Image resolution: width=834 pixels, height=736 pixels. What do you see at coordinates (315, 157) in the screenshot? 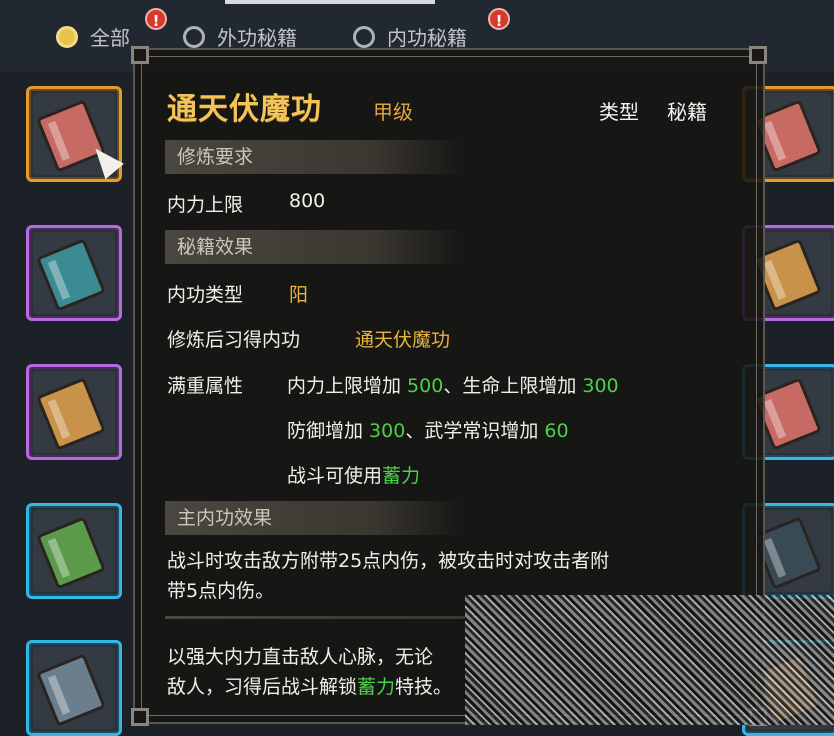
I see `section-header-requirements: 修炼要求` at bounding box center [315, 157].